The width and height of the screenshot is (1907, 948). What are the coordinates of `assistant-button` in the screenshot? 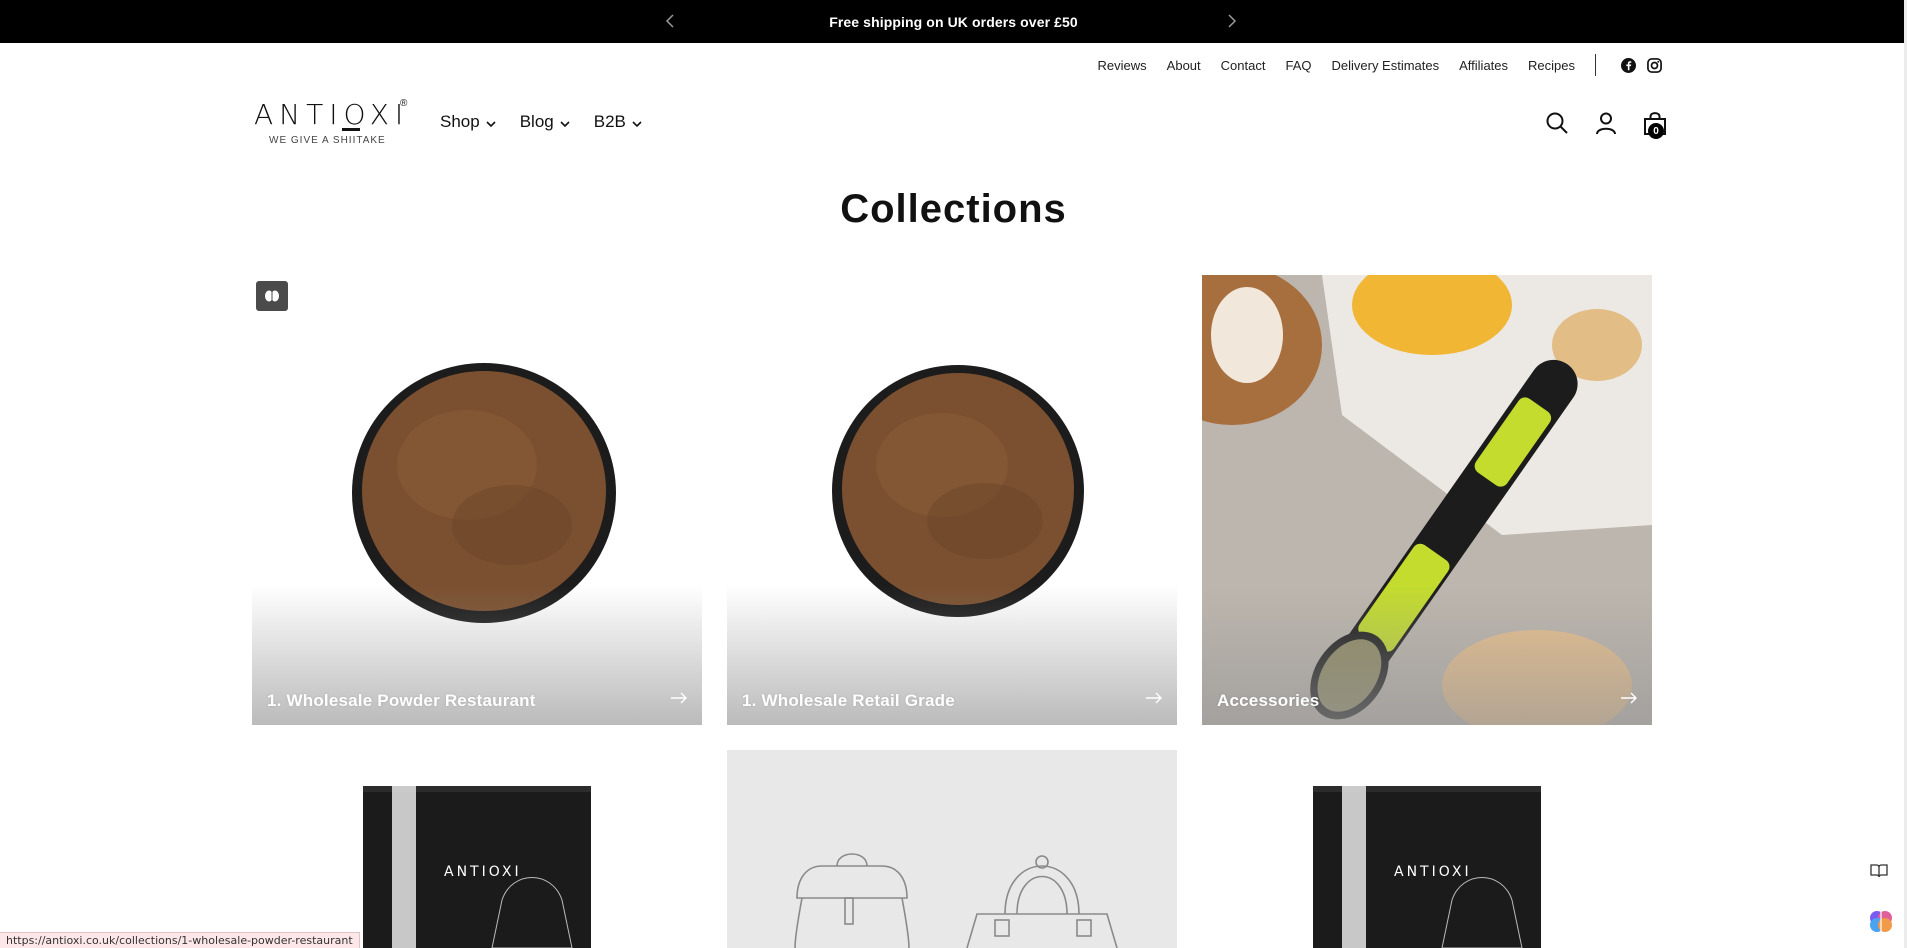 It's located at (1881, 921).